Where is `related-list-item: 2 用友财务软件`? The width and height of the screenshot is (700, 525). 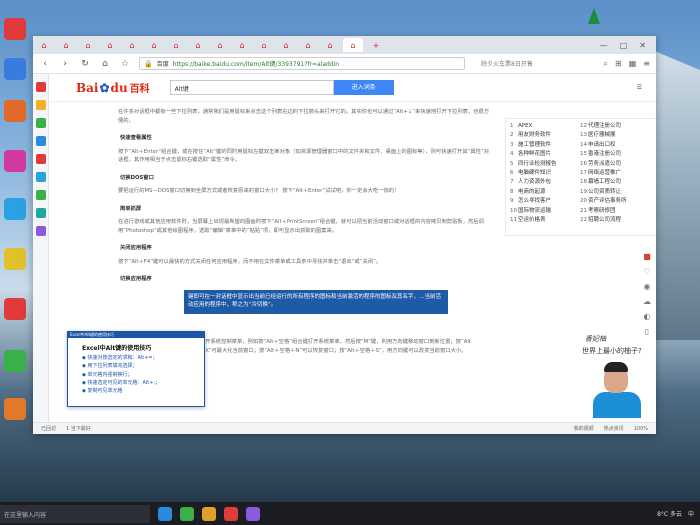
related-list-item: 2 用友财务软件 is located at coordinates (545, 135).